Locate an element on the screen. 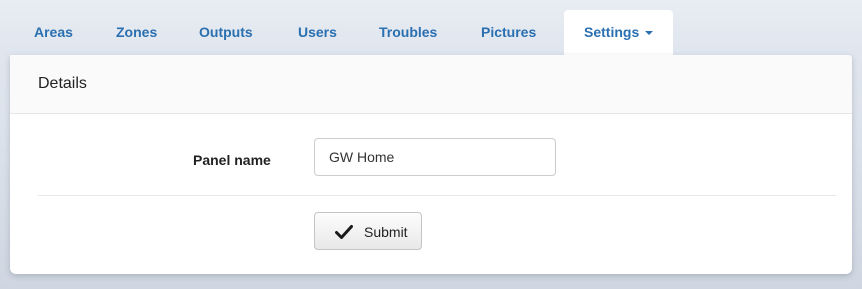  tab-areas: Areas is located at coordinates (53, 32).